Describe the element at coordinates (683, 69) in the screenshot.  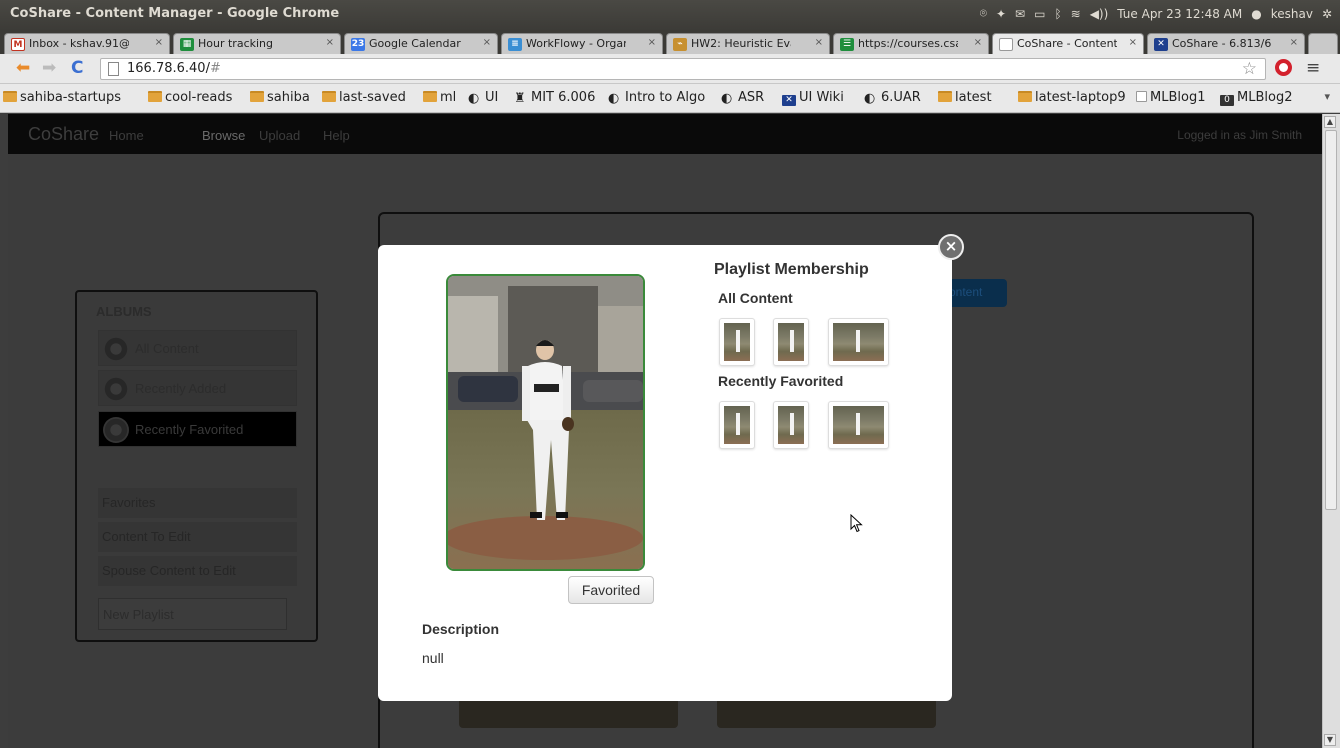
I see `address-bar: 166.78.6.40/# ☆` at that location.